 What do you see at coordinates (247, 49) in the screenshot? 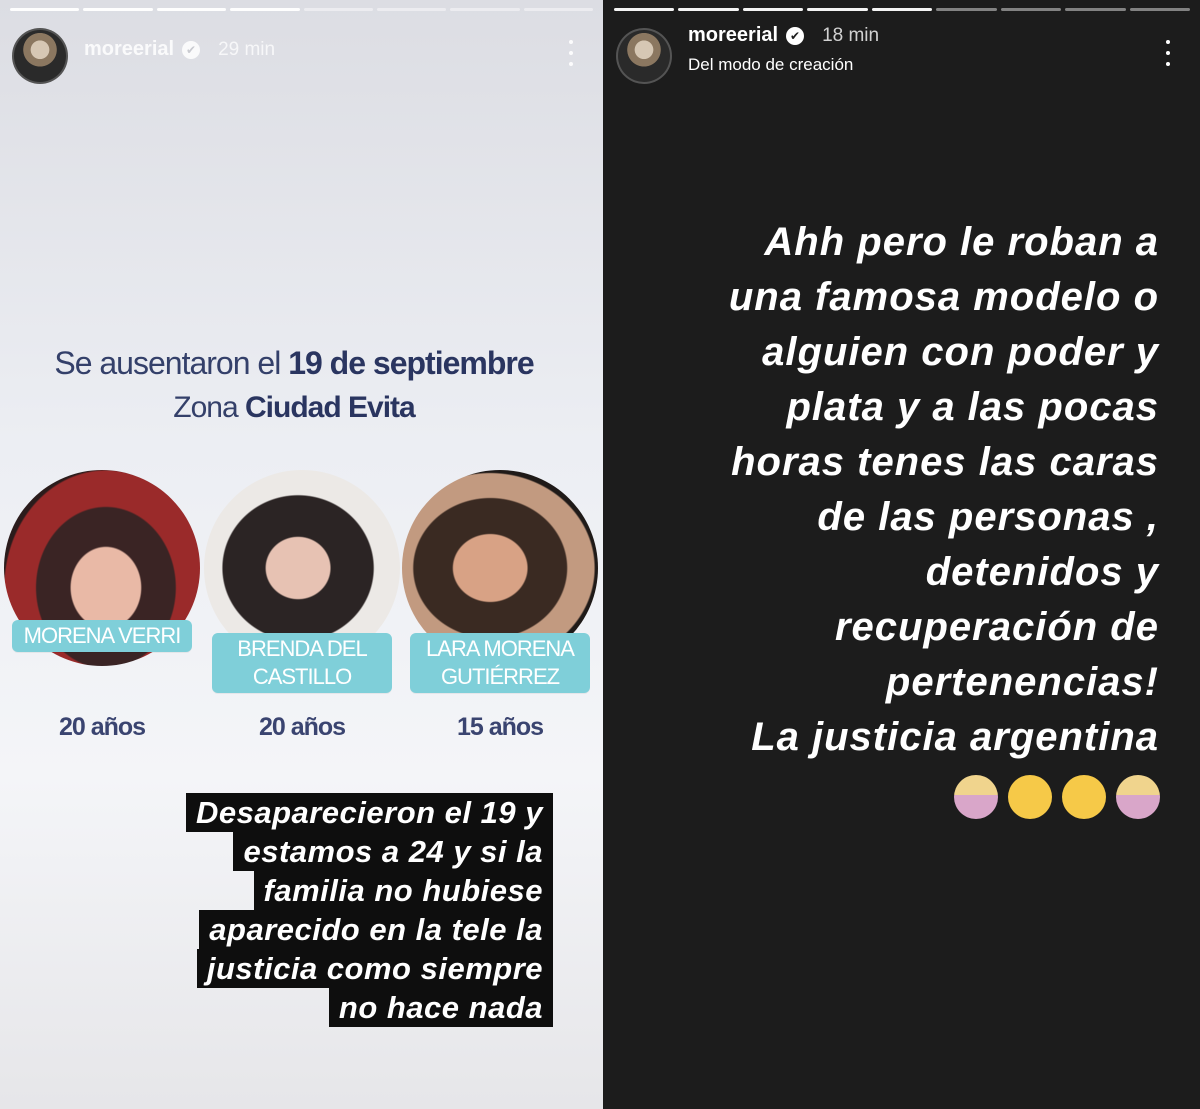
I see `post-time: 29 min` at bounding box center [247, 49].